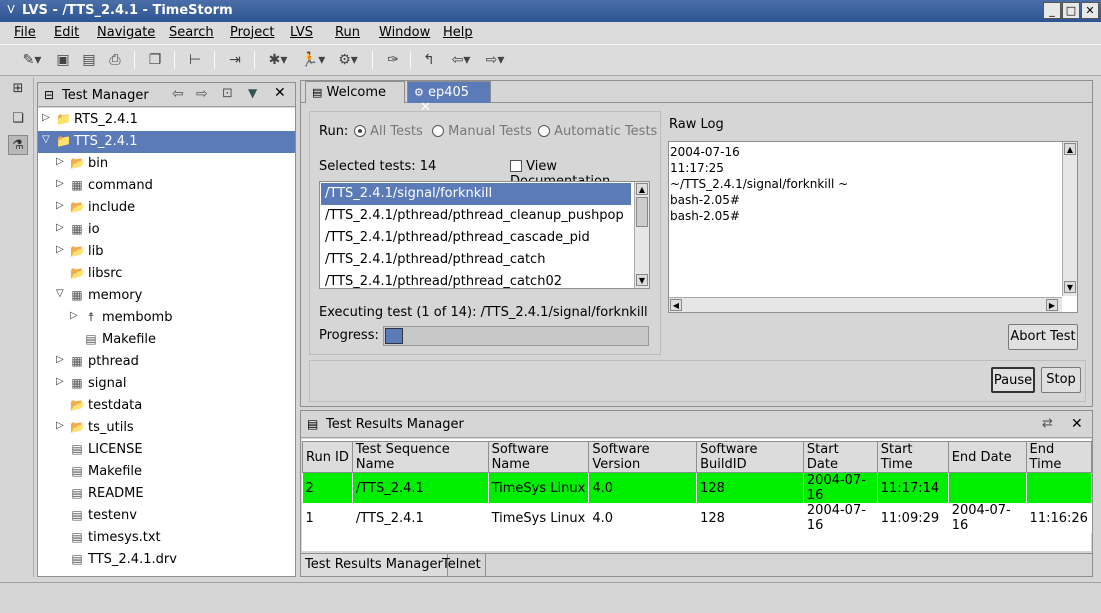 The width and height of the screenshot is (1101, 613). Describe the element at coordinates (676, 305) in the screenshot. I see `scroll-left-icon: ◀` at that location.